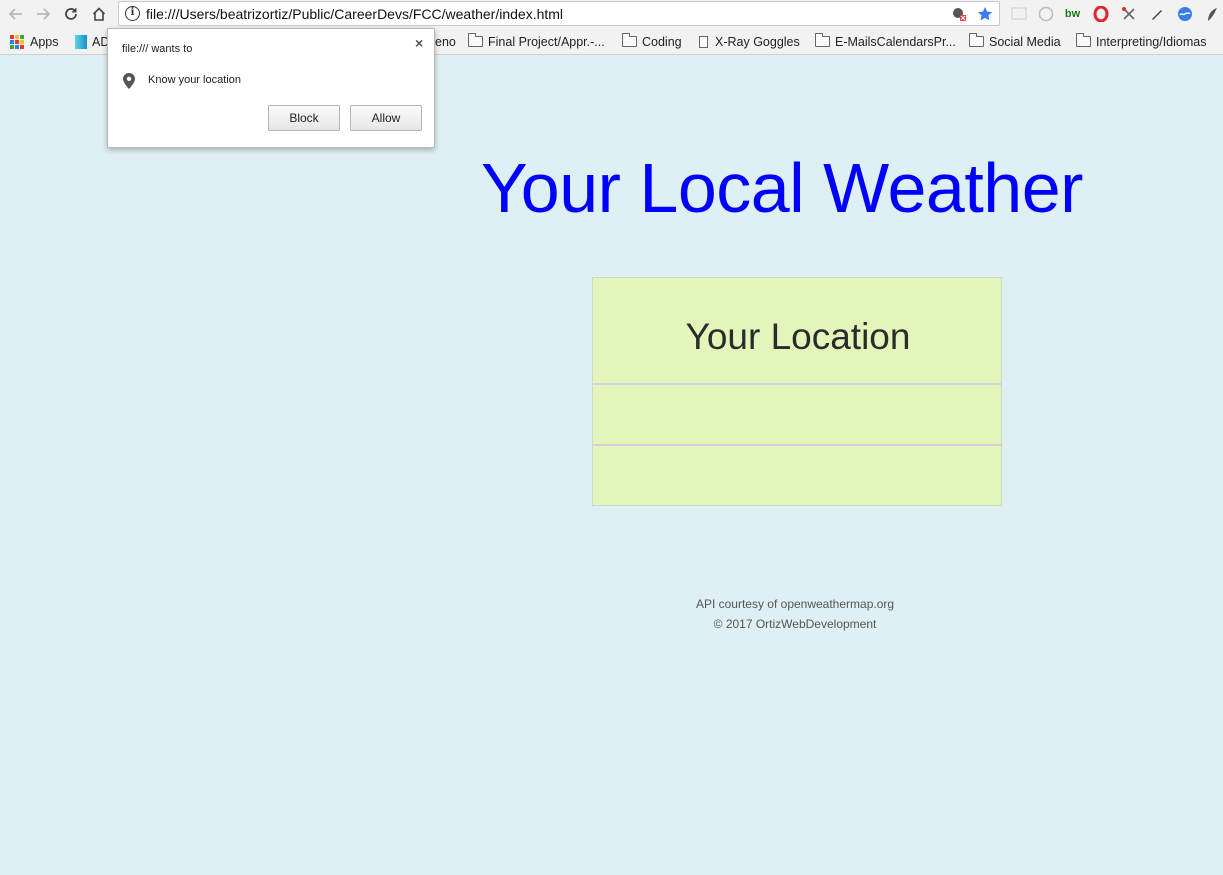 The width and height of the screenshot is (1223, 875). I want to click on bookmark-apps: Apps, so click(34, 41).